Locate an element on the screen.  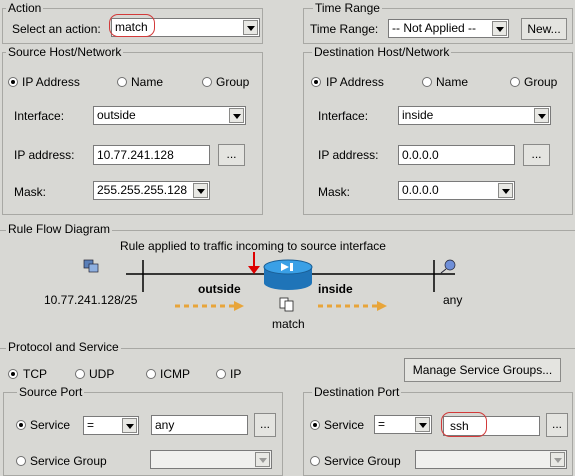
destination-host-title: Destination Host/Network is located at coordinates (382, 52).